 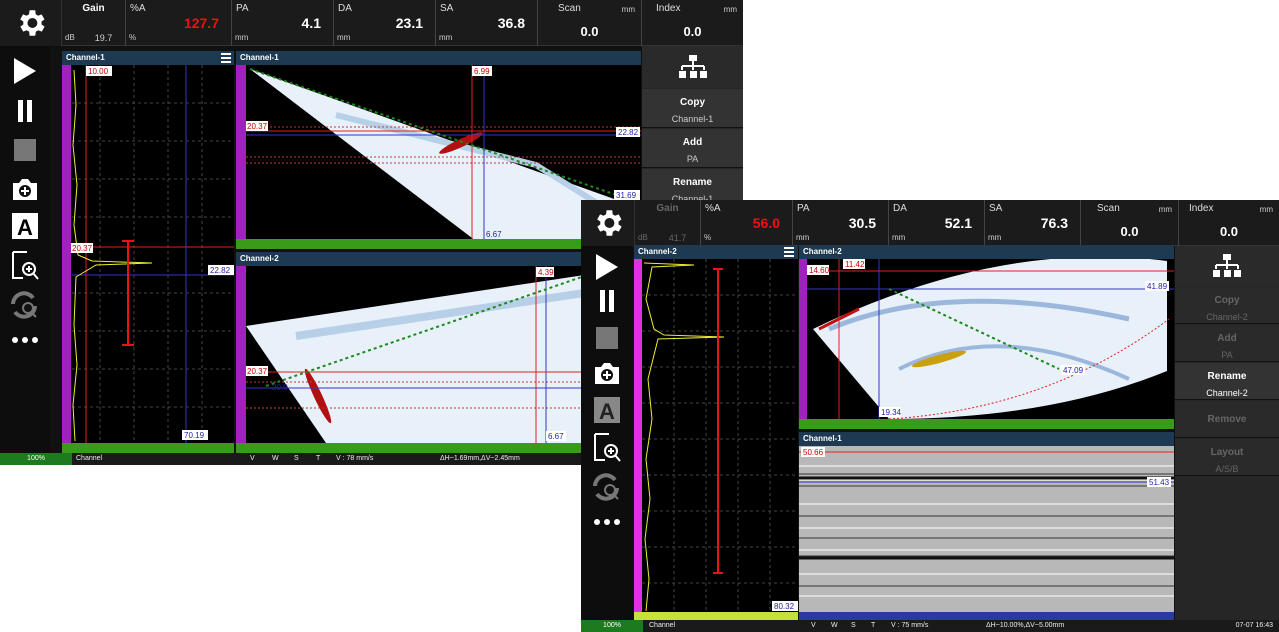 What do you see at coordinates (841, 223) in the screenshot?
I see `pa-field: PA mm 30.5` at bounding box center [841, 223].